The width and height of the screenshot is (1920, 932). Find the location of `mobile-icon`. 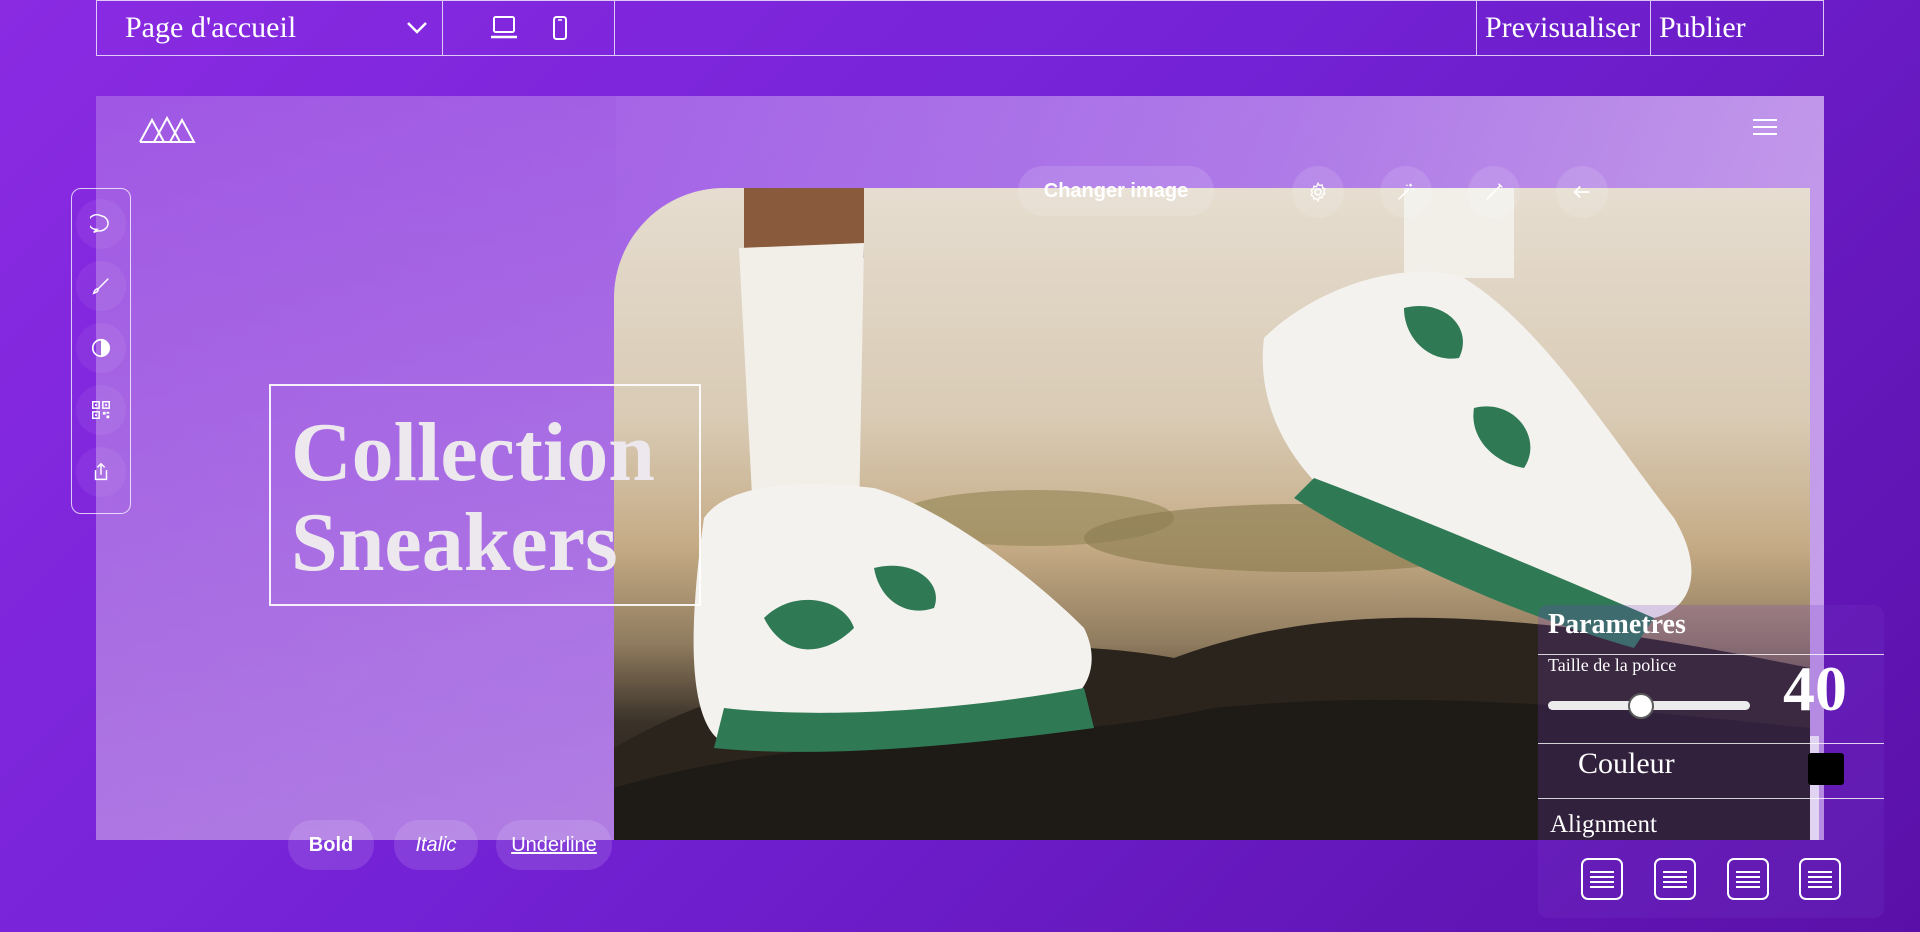

mobile-icon is located at coordinates (560, 28).